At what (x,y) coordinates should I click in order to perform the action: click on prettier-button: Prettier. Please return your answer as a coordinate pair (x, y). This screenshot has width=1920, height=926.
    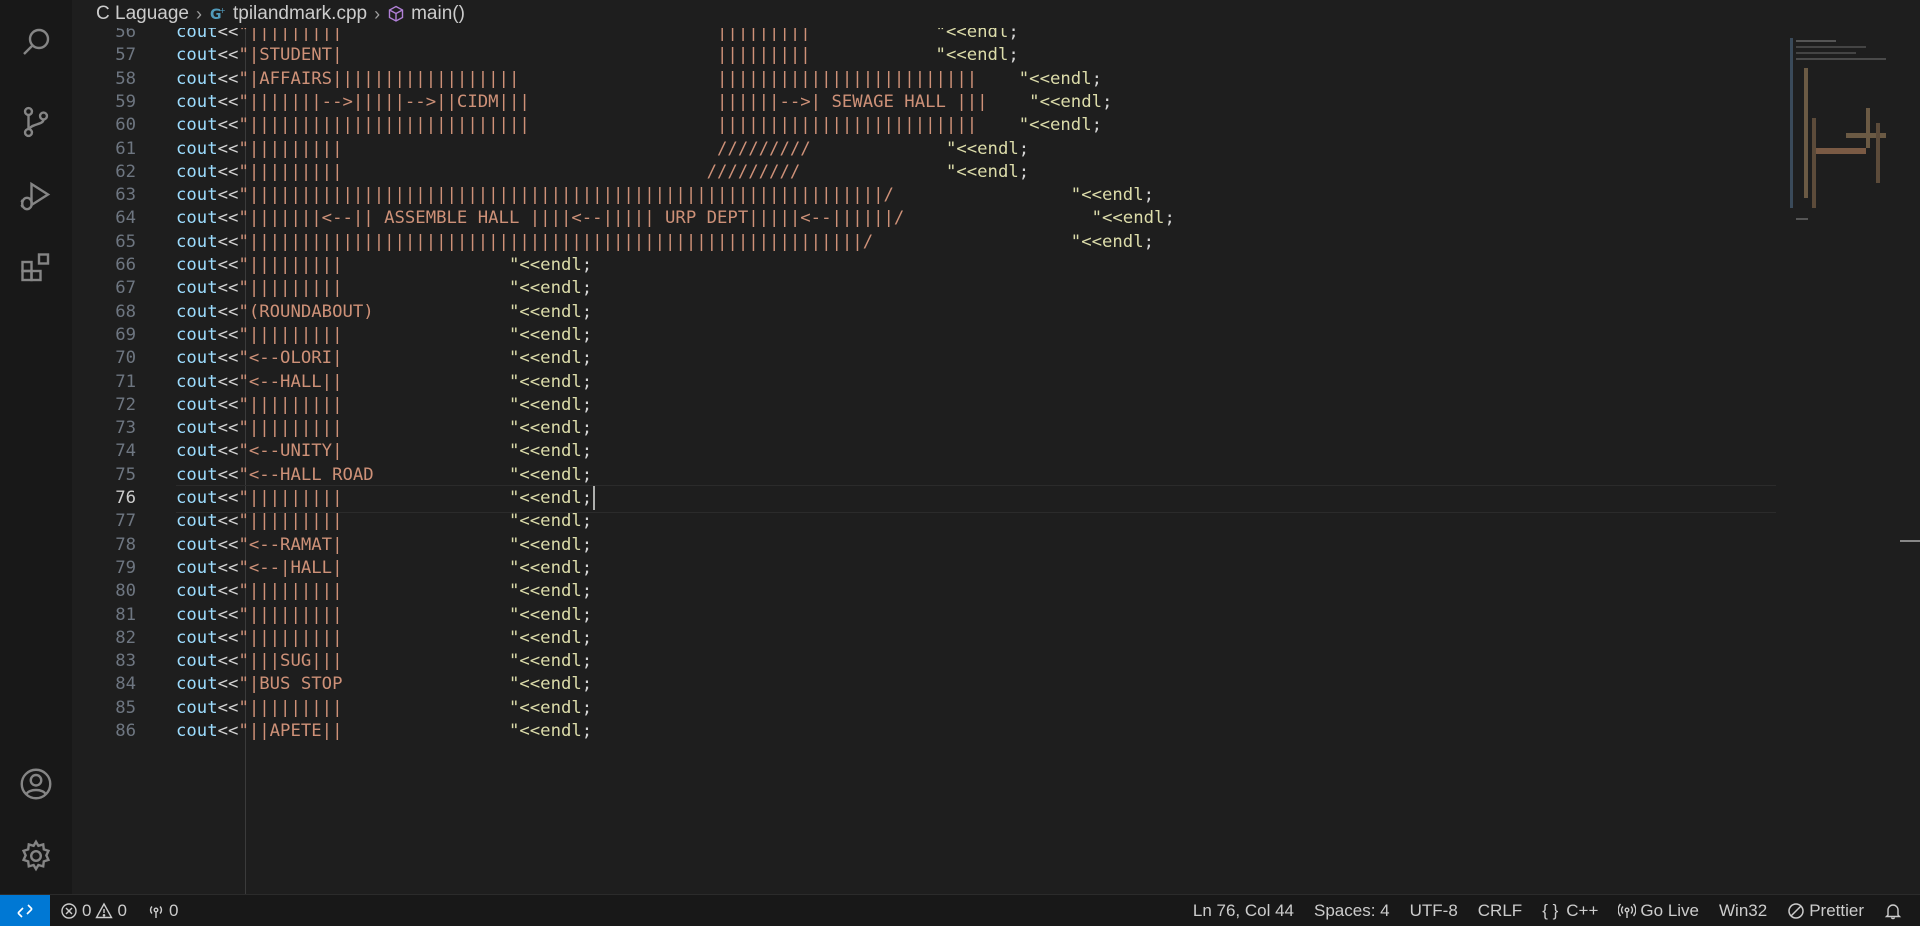
    Looking at the image, I should click on (1825, 911).